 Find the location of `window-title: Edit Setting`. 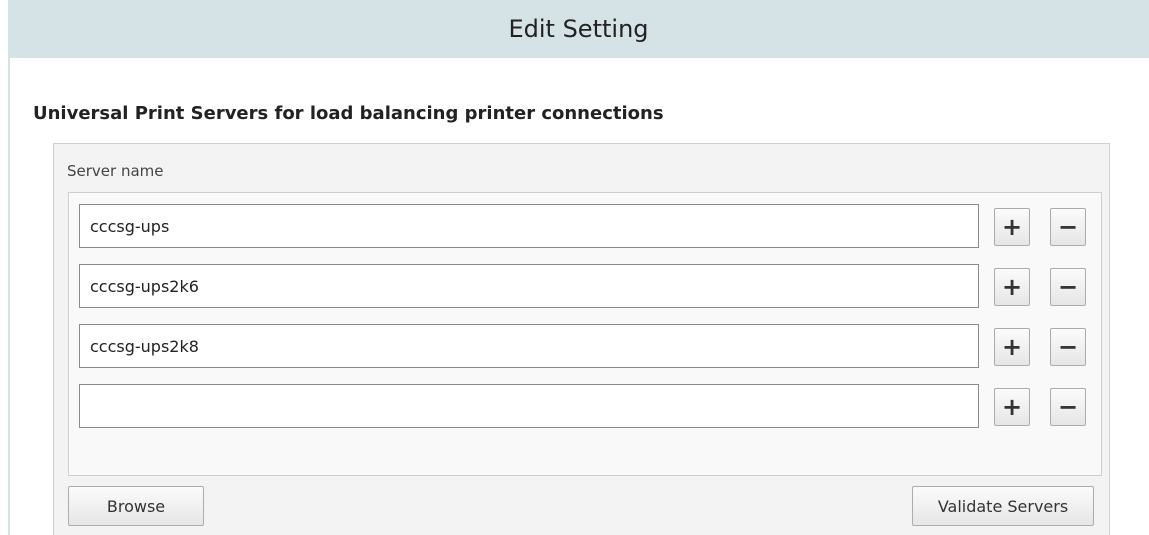

window-title: Edit Setting is located at coordinates (578, 29).